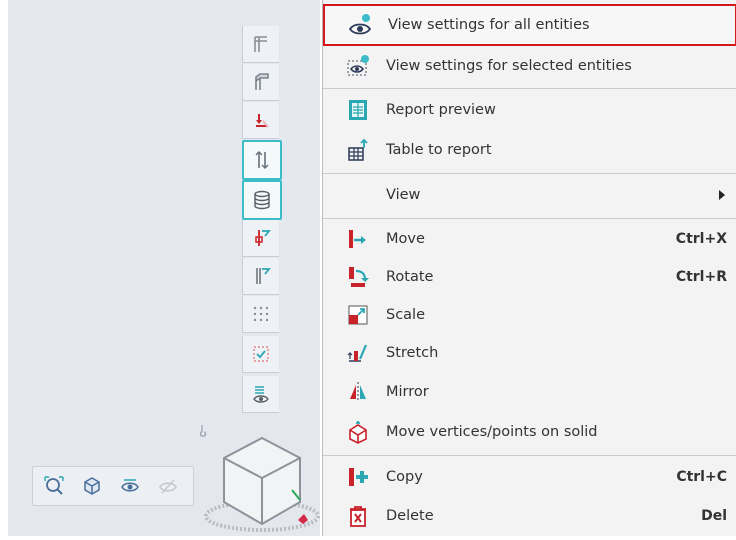 This screenshot has height=540, width=736. I want to click on menu-item-scale: Scale, so click(529, 315).